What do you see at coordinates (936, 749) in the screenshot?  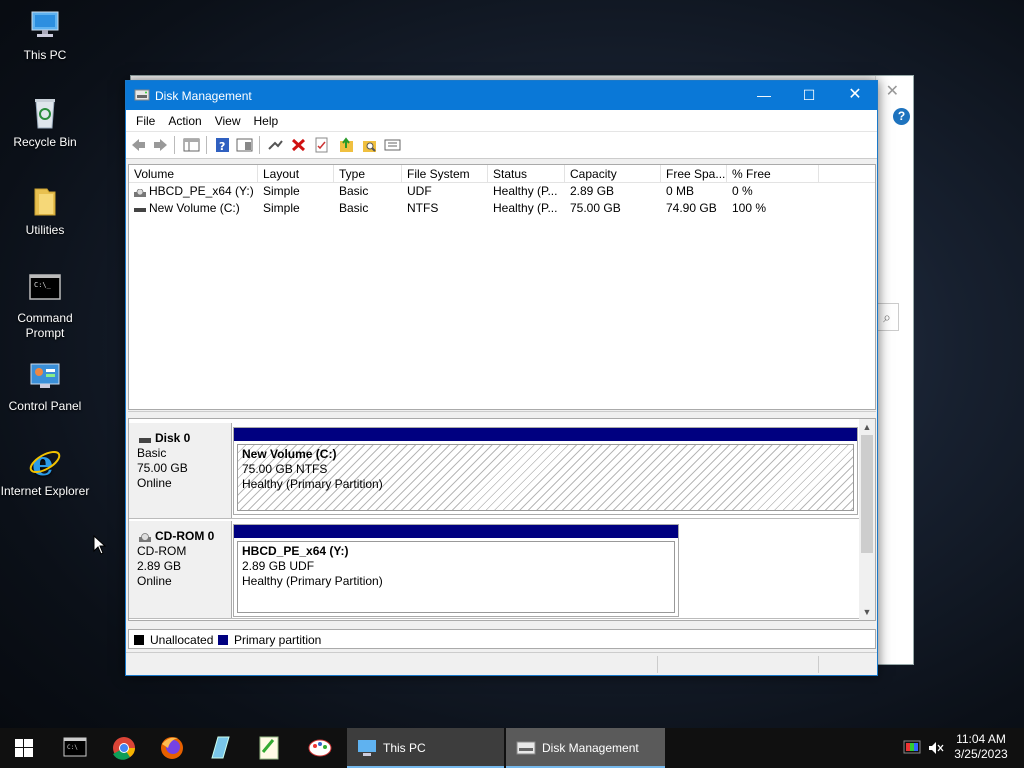 I see `volume-muted-icon` at bounding box center [936, 749].